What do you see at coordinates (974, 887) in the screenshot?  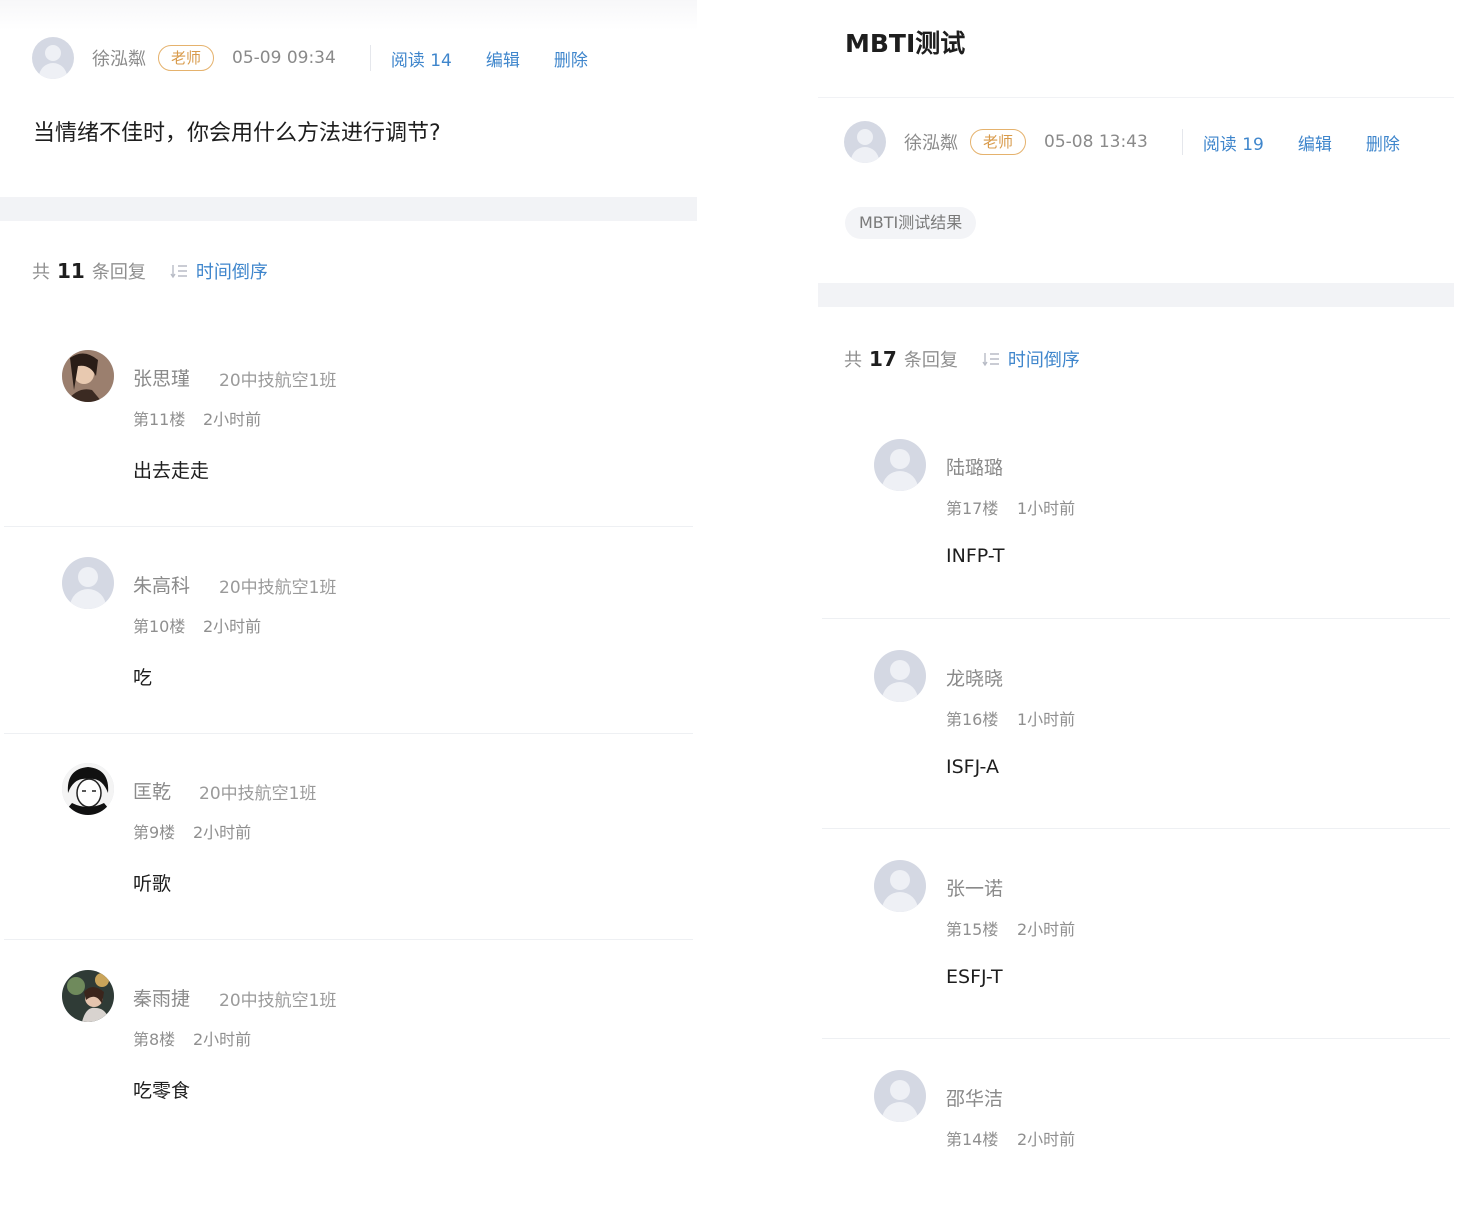 I see `reply-author: 张一诺` at bounding box center [974, 887].